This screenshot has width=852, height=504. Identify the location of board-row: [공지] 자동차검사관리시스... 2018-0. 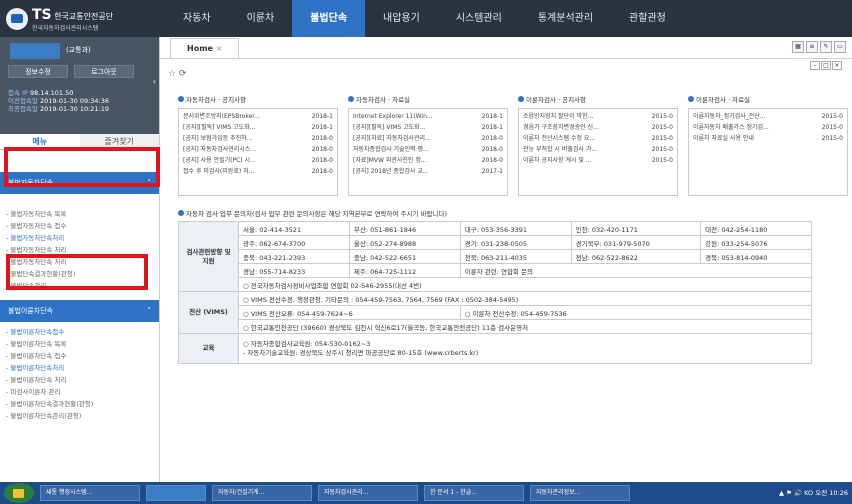
(258, 149).